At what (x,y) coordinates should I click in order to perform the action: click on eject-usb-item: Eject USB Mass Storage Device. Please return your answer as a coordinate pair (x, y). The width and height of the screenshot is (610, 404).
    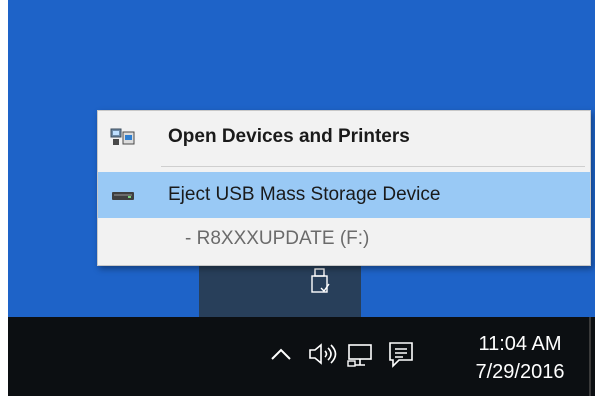
    Looking at the image, I should click on (344, 195).